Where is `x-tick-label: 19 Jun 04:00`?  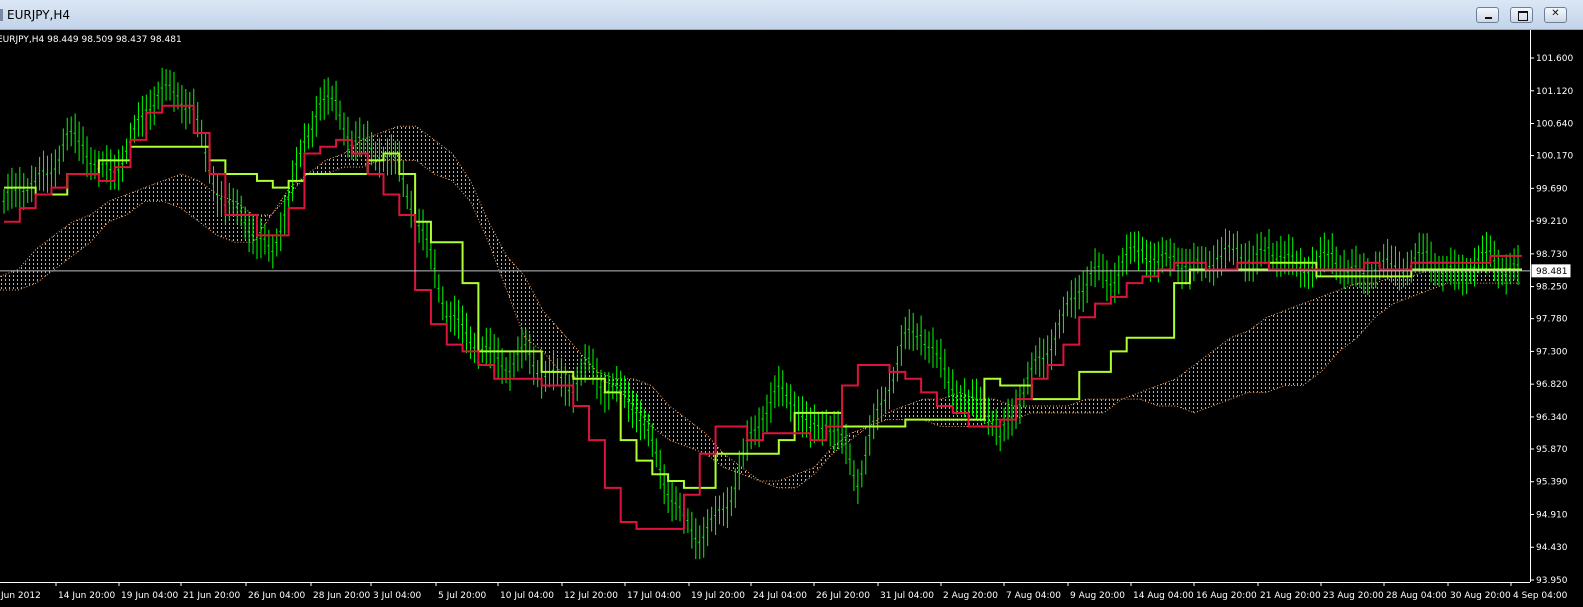
x-tick-label: 19 Jun 04:00 is located at coordinates (149, 596).